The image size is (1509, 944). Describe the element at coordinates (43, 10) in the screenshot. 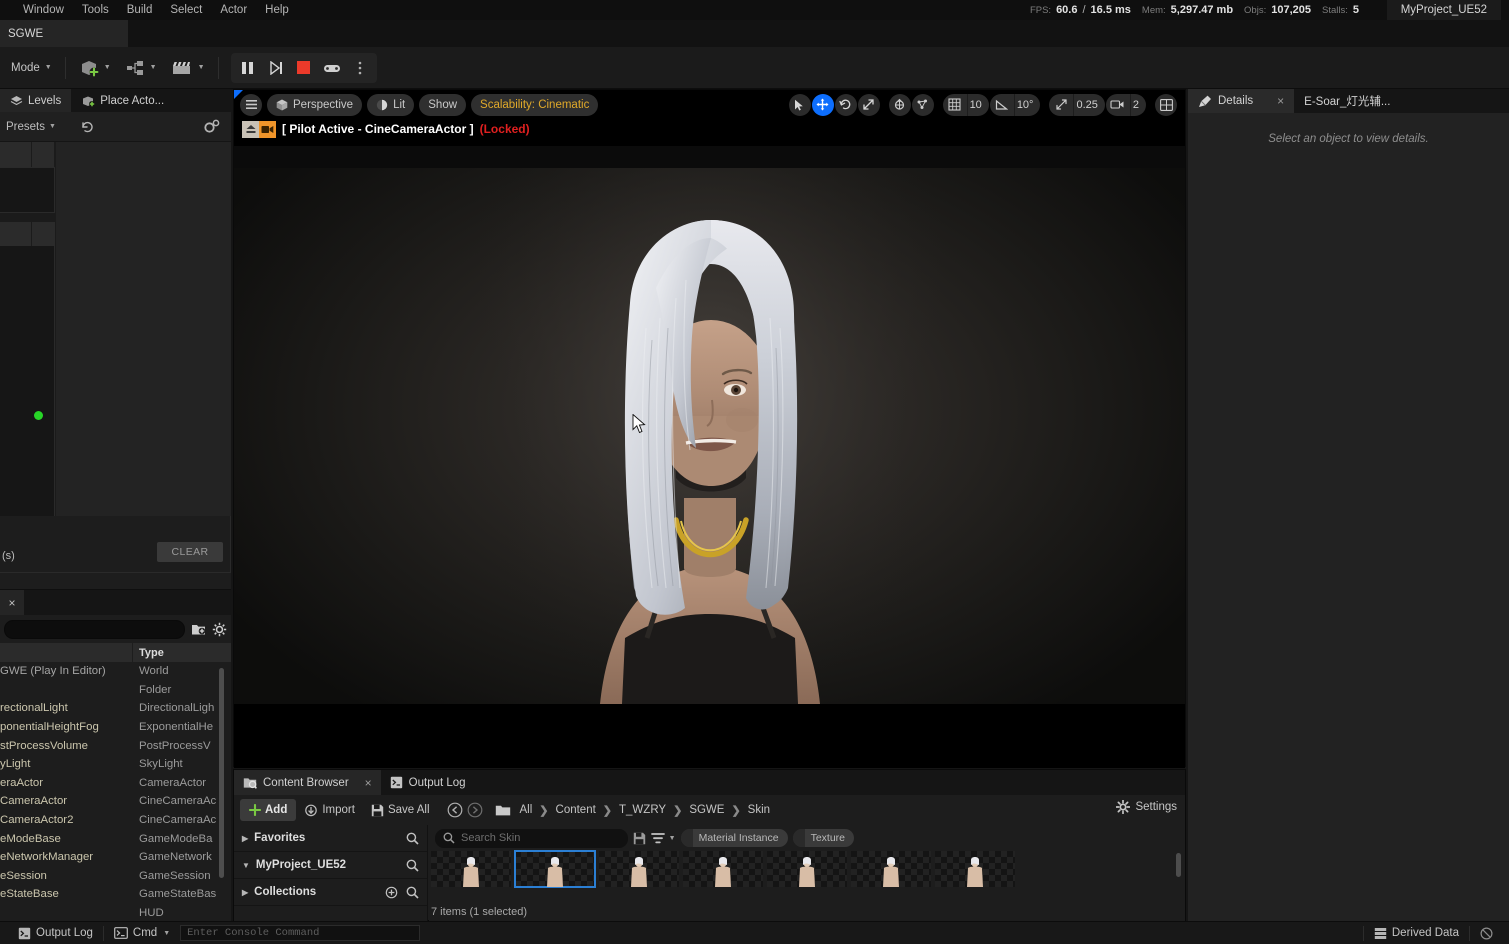

I see `menu-window: Window` at that location.